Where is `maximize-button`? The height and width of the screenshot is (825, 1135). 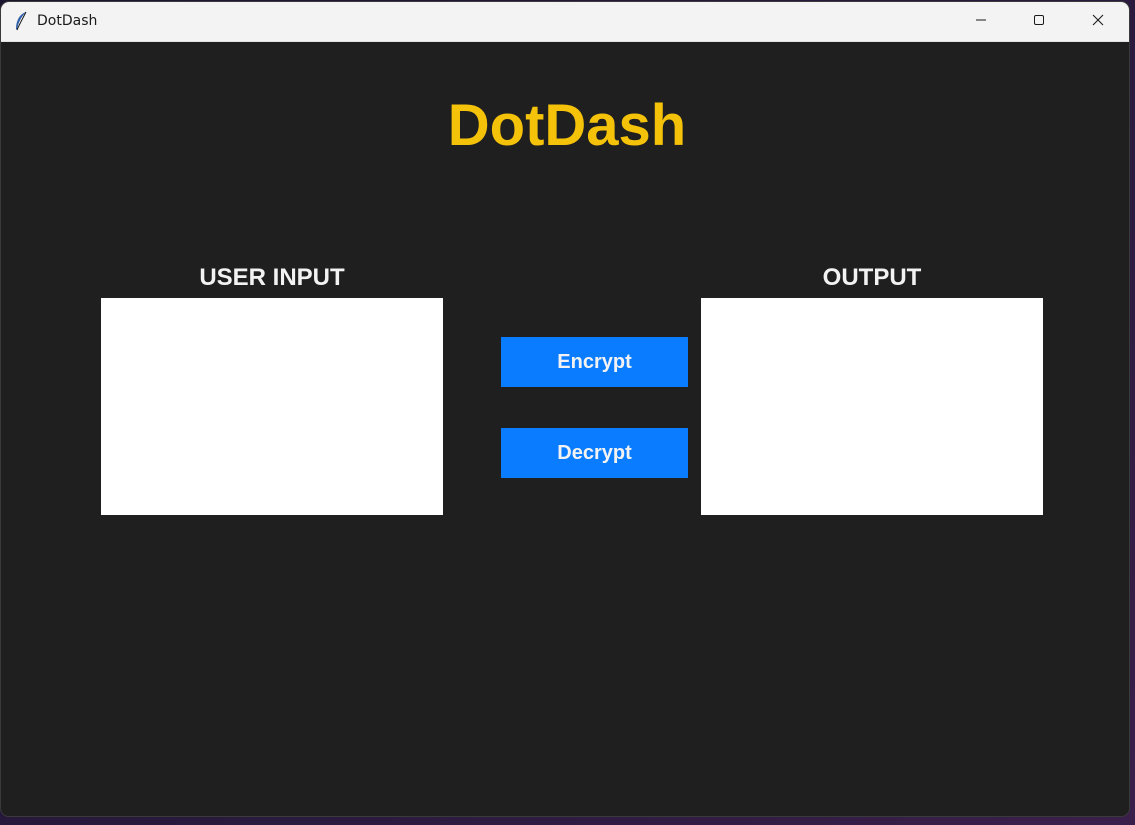 maximize-button is located at coordinates (1039, 21).